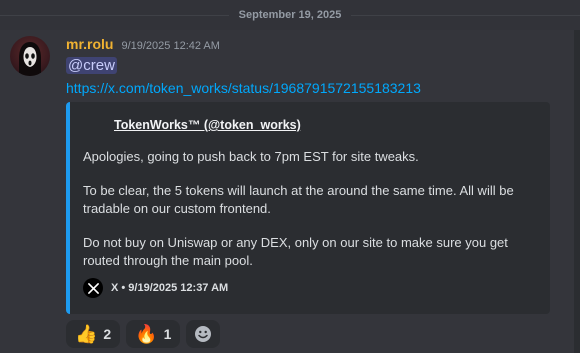 This screenshot has height=353, width=580. What do you see at coordinates (89, 44) in the screenshot?
I see `username: mr.rolu` at bounding box center [89, 44].